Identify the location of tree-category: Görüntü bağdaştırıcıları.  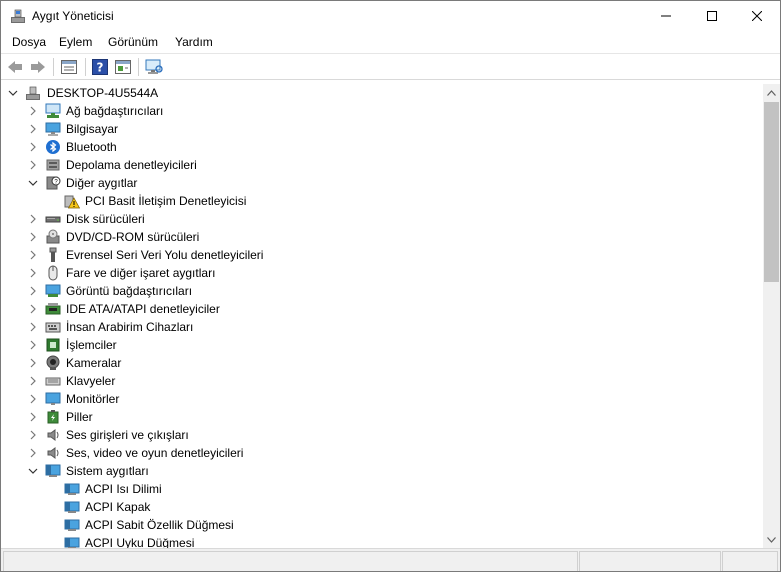
(381, 291).